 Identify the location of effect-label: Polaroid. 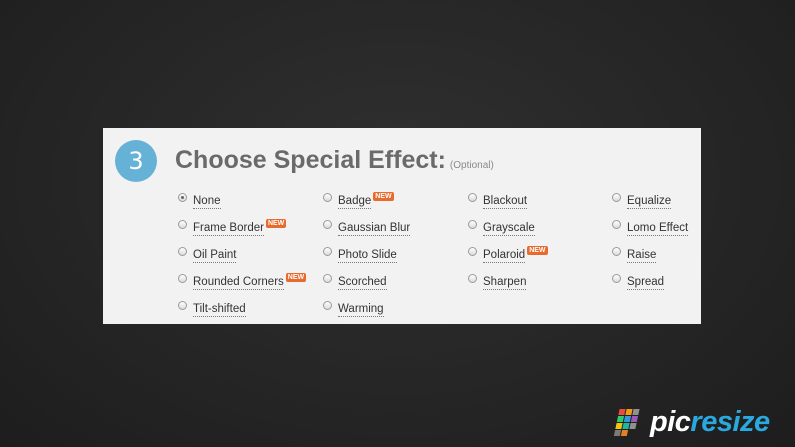
(504, 256).